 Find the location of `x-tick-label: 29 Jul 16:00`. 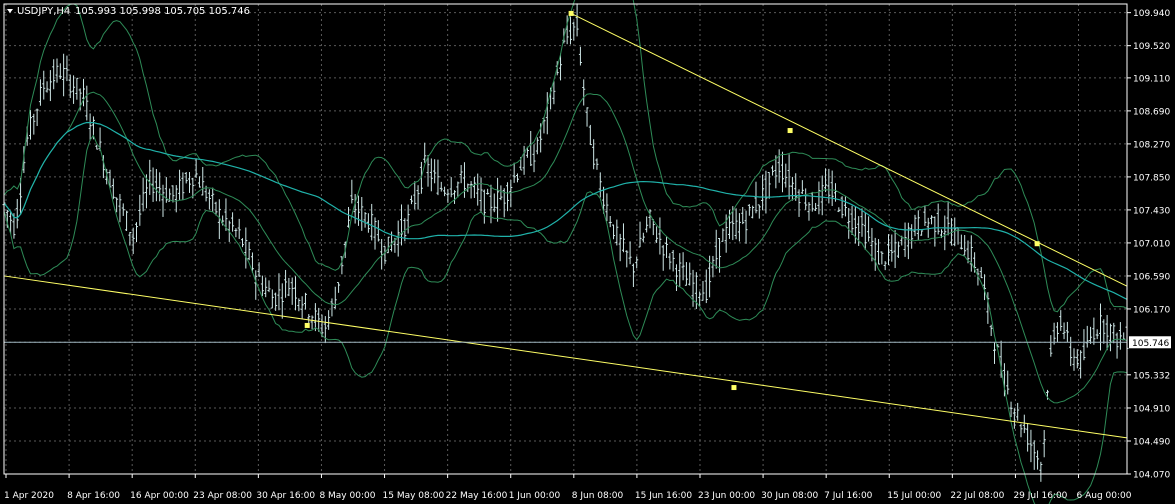

x-tick-label: 29 Jul 16:00 is located at coordinates (1040, 496).